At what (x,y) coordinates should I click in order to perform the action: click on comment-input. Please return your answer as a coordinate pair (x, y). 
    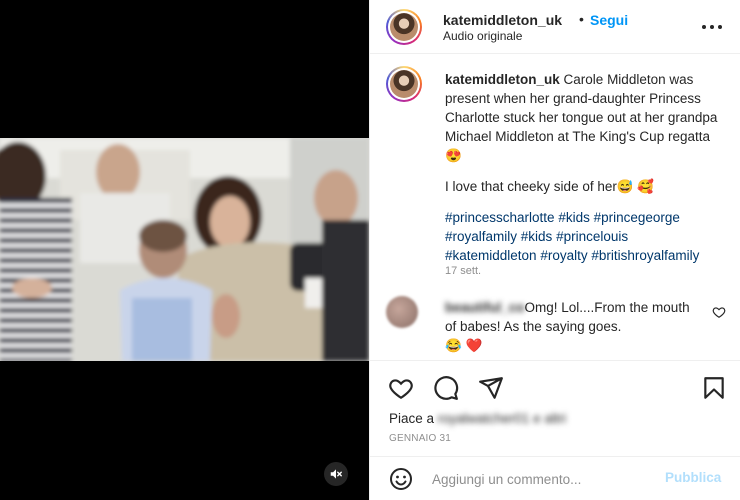
    Looking at the image, I should click on (542, 479).